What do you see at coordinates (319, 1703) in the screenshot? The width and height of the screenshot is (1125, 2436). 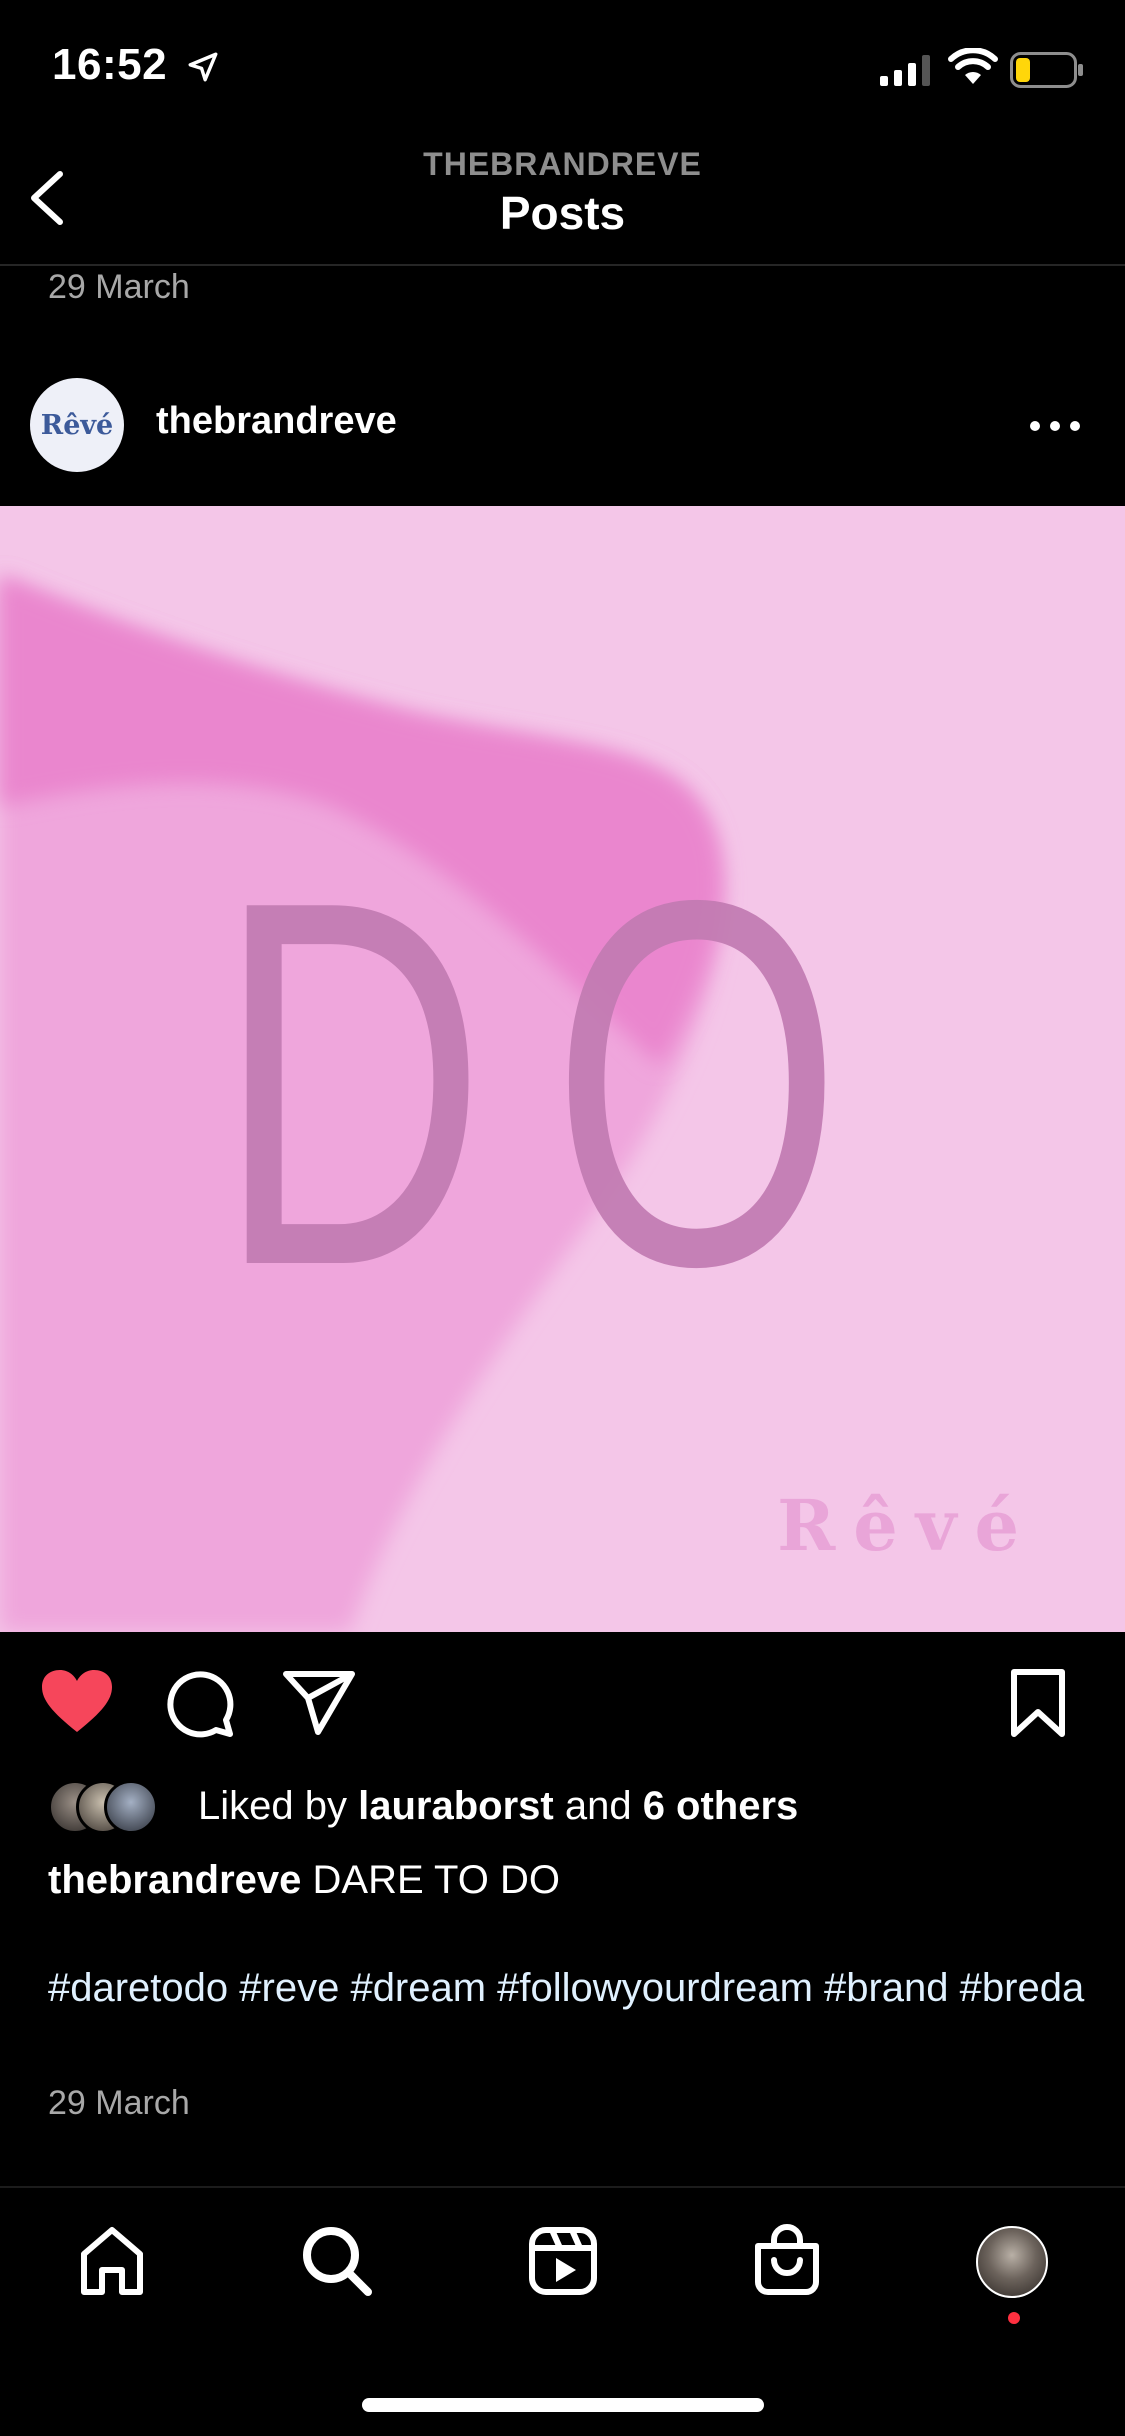 I see `share-icon` at bounding box center [319, 1703].